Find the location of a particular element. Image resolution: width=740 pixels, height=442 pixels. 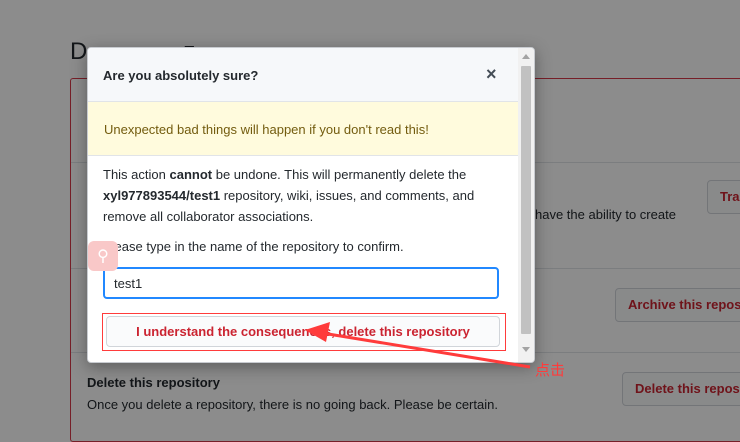

scroll-up-arrow-icon is located at coordinates (526, 56).